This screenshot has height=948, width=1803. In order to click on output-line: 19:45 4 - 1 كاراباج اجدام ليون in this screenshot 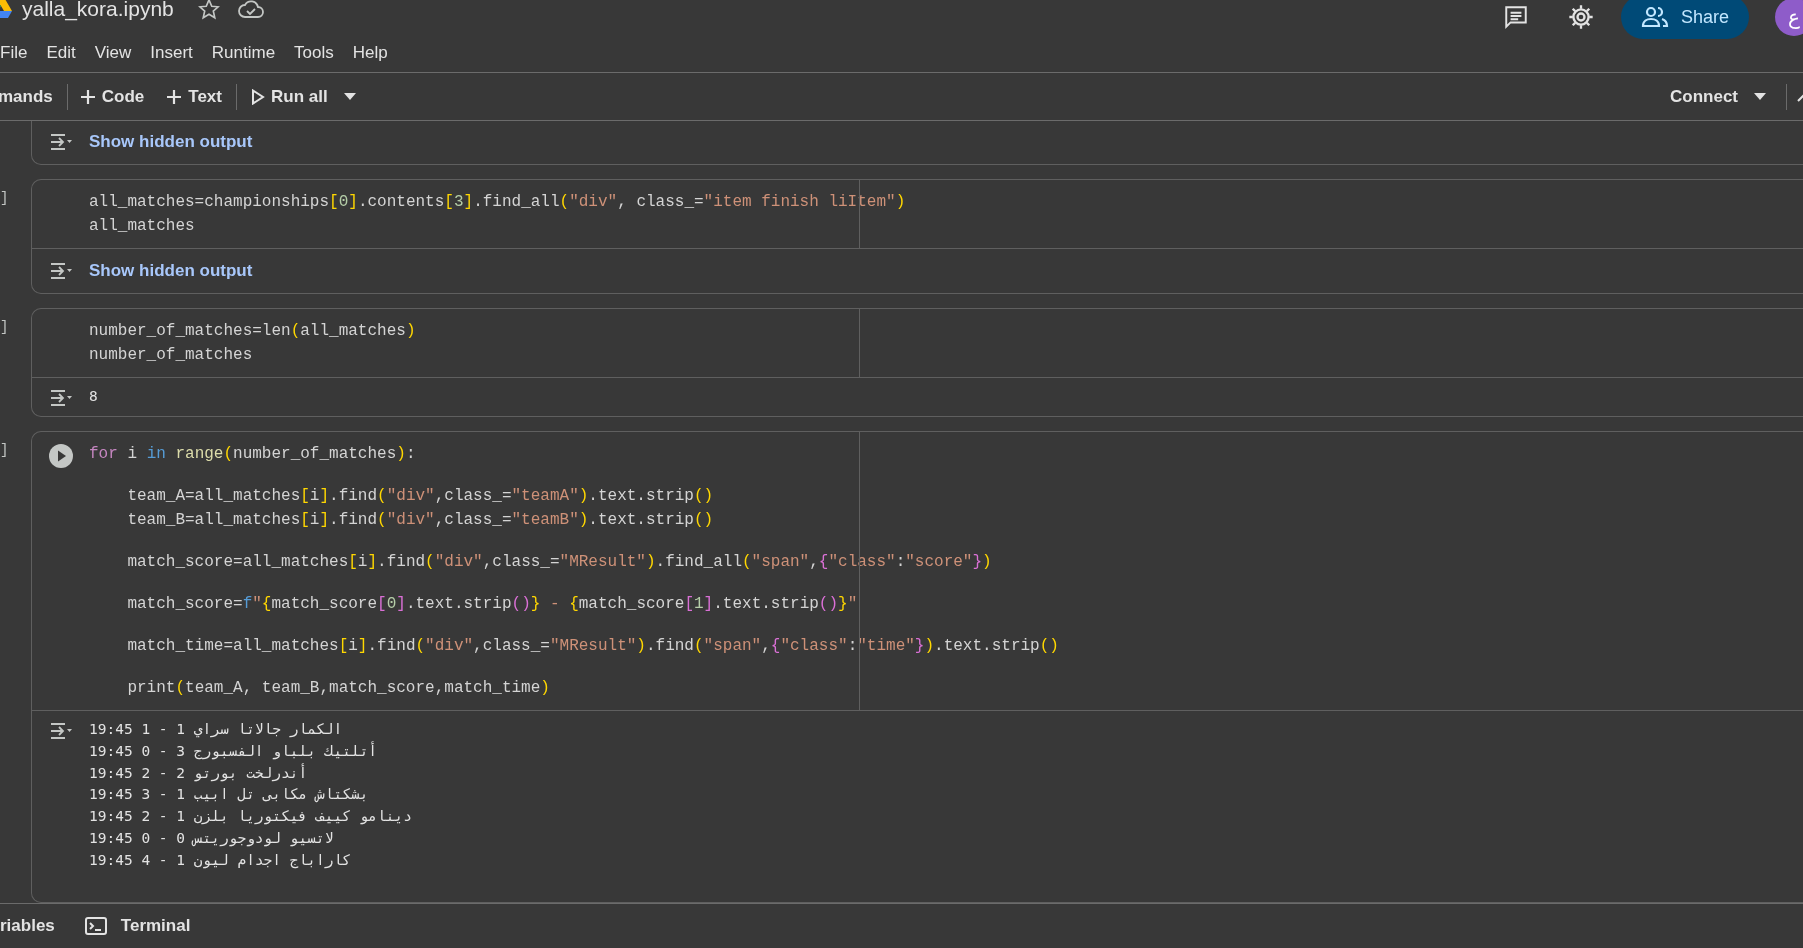, I will do `click(220, 860)`.